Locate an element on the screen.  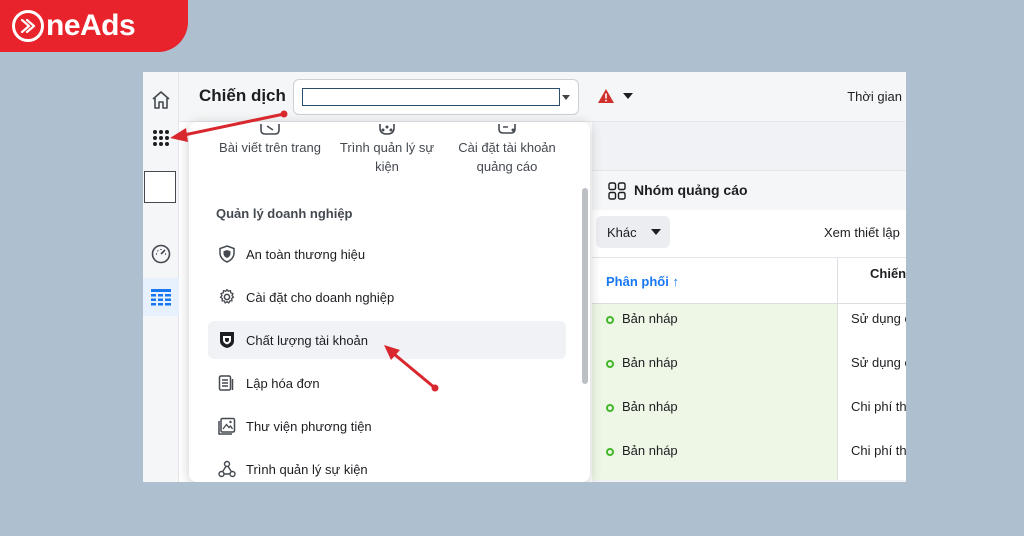
ad-account-settings-icon is located at coordinates (507, 129).